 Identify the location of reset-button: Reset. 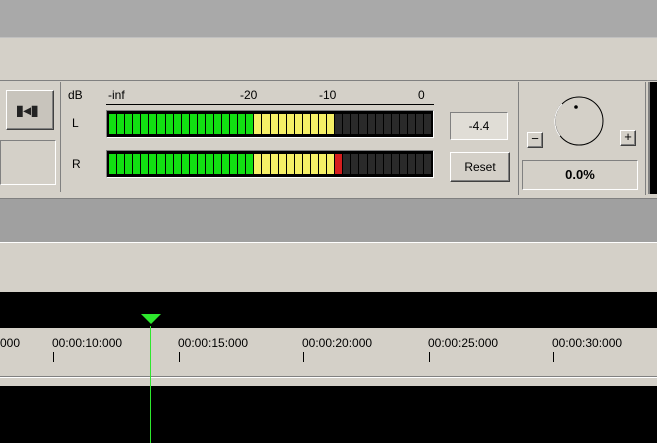
(480, 167).